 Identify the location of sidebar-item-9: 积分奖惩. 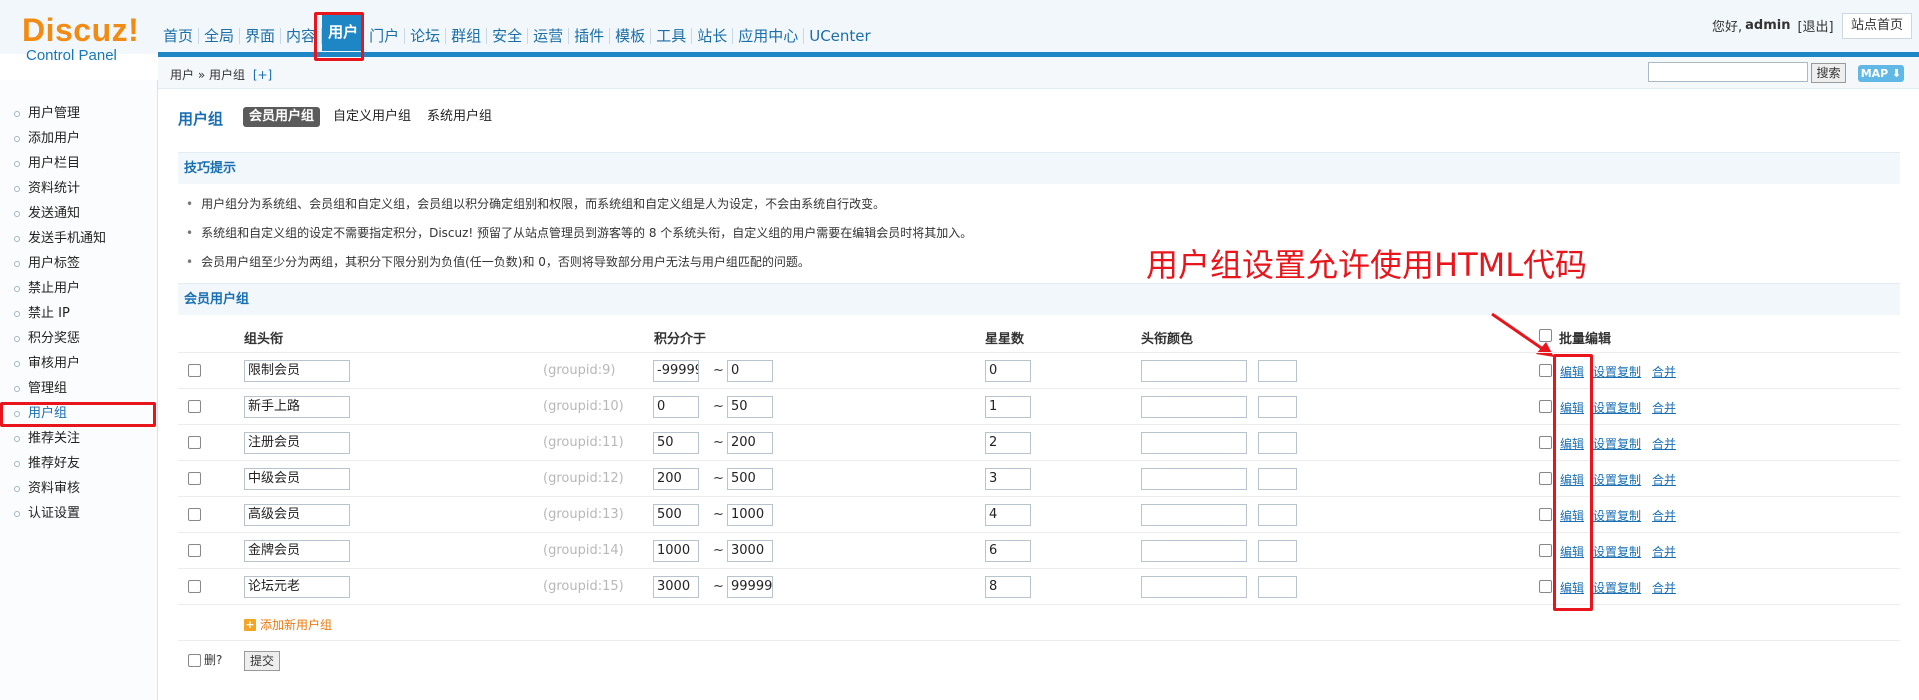
(47, 339).